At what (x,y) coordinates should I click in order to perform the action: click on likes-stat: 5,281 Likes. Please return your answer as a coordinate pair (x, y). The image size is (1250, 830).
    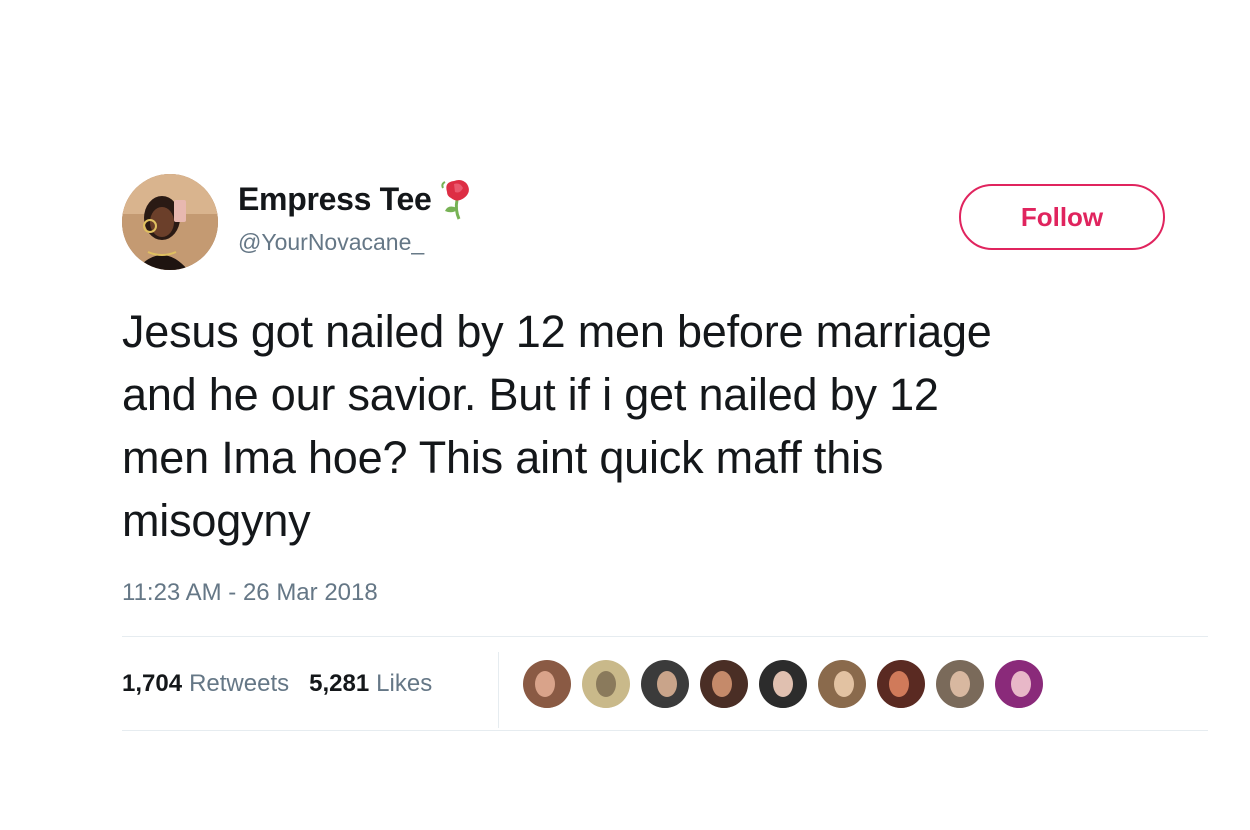
    Looking at the image, I should click on (370, 684).